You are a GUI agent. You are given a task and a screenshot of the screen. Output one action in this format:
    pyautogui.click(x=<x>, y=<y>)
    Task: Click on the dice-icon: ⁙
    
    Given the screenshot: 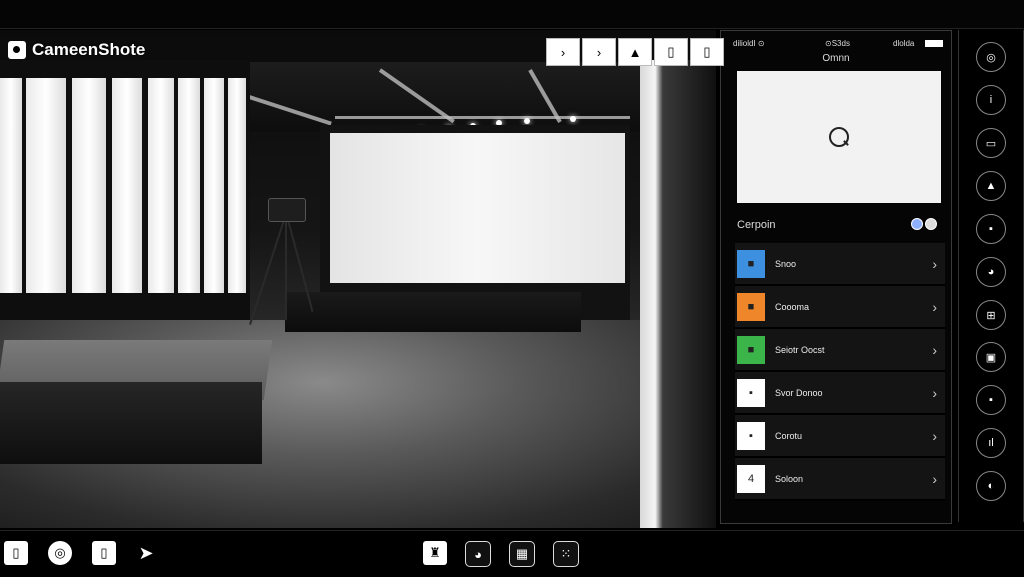 What is the action you would take?
    pyautogui.click(x=566, y=554)
    